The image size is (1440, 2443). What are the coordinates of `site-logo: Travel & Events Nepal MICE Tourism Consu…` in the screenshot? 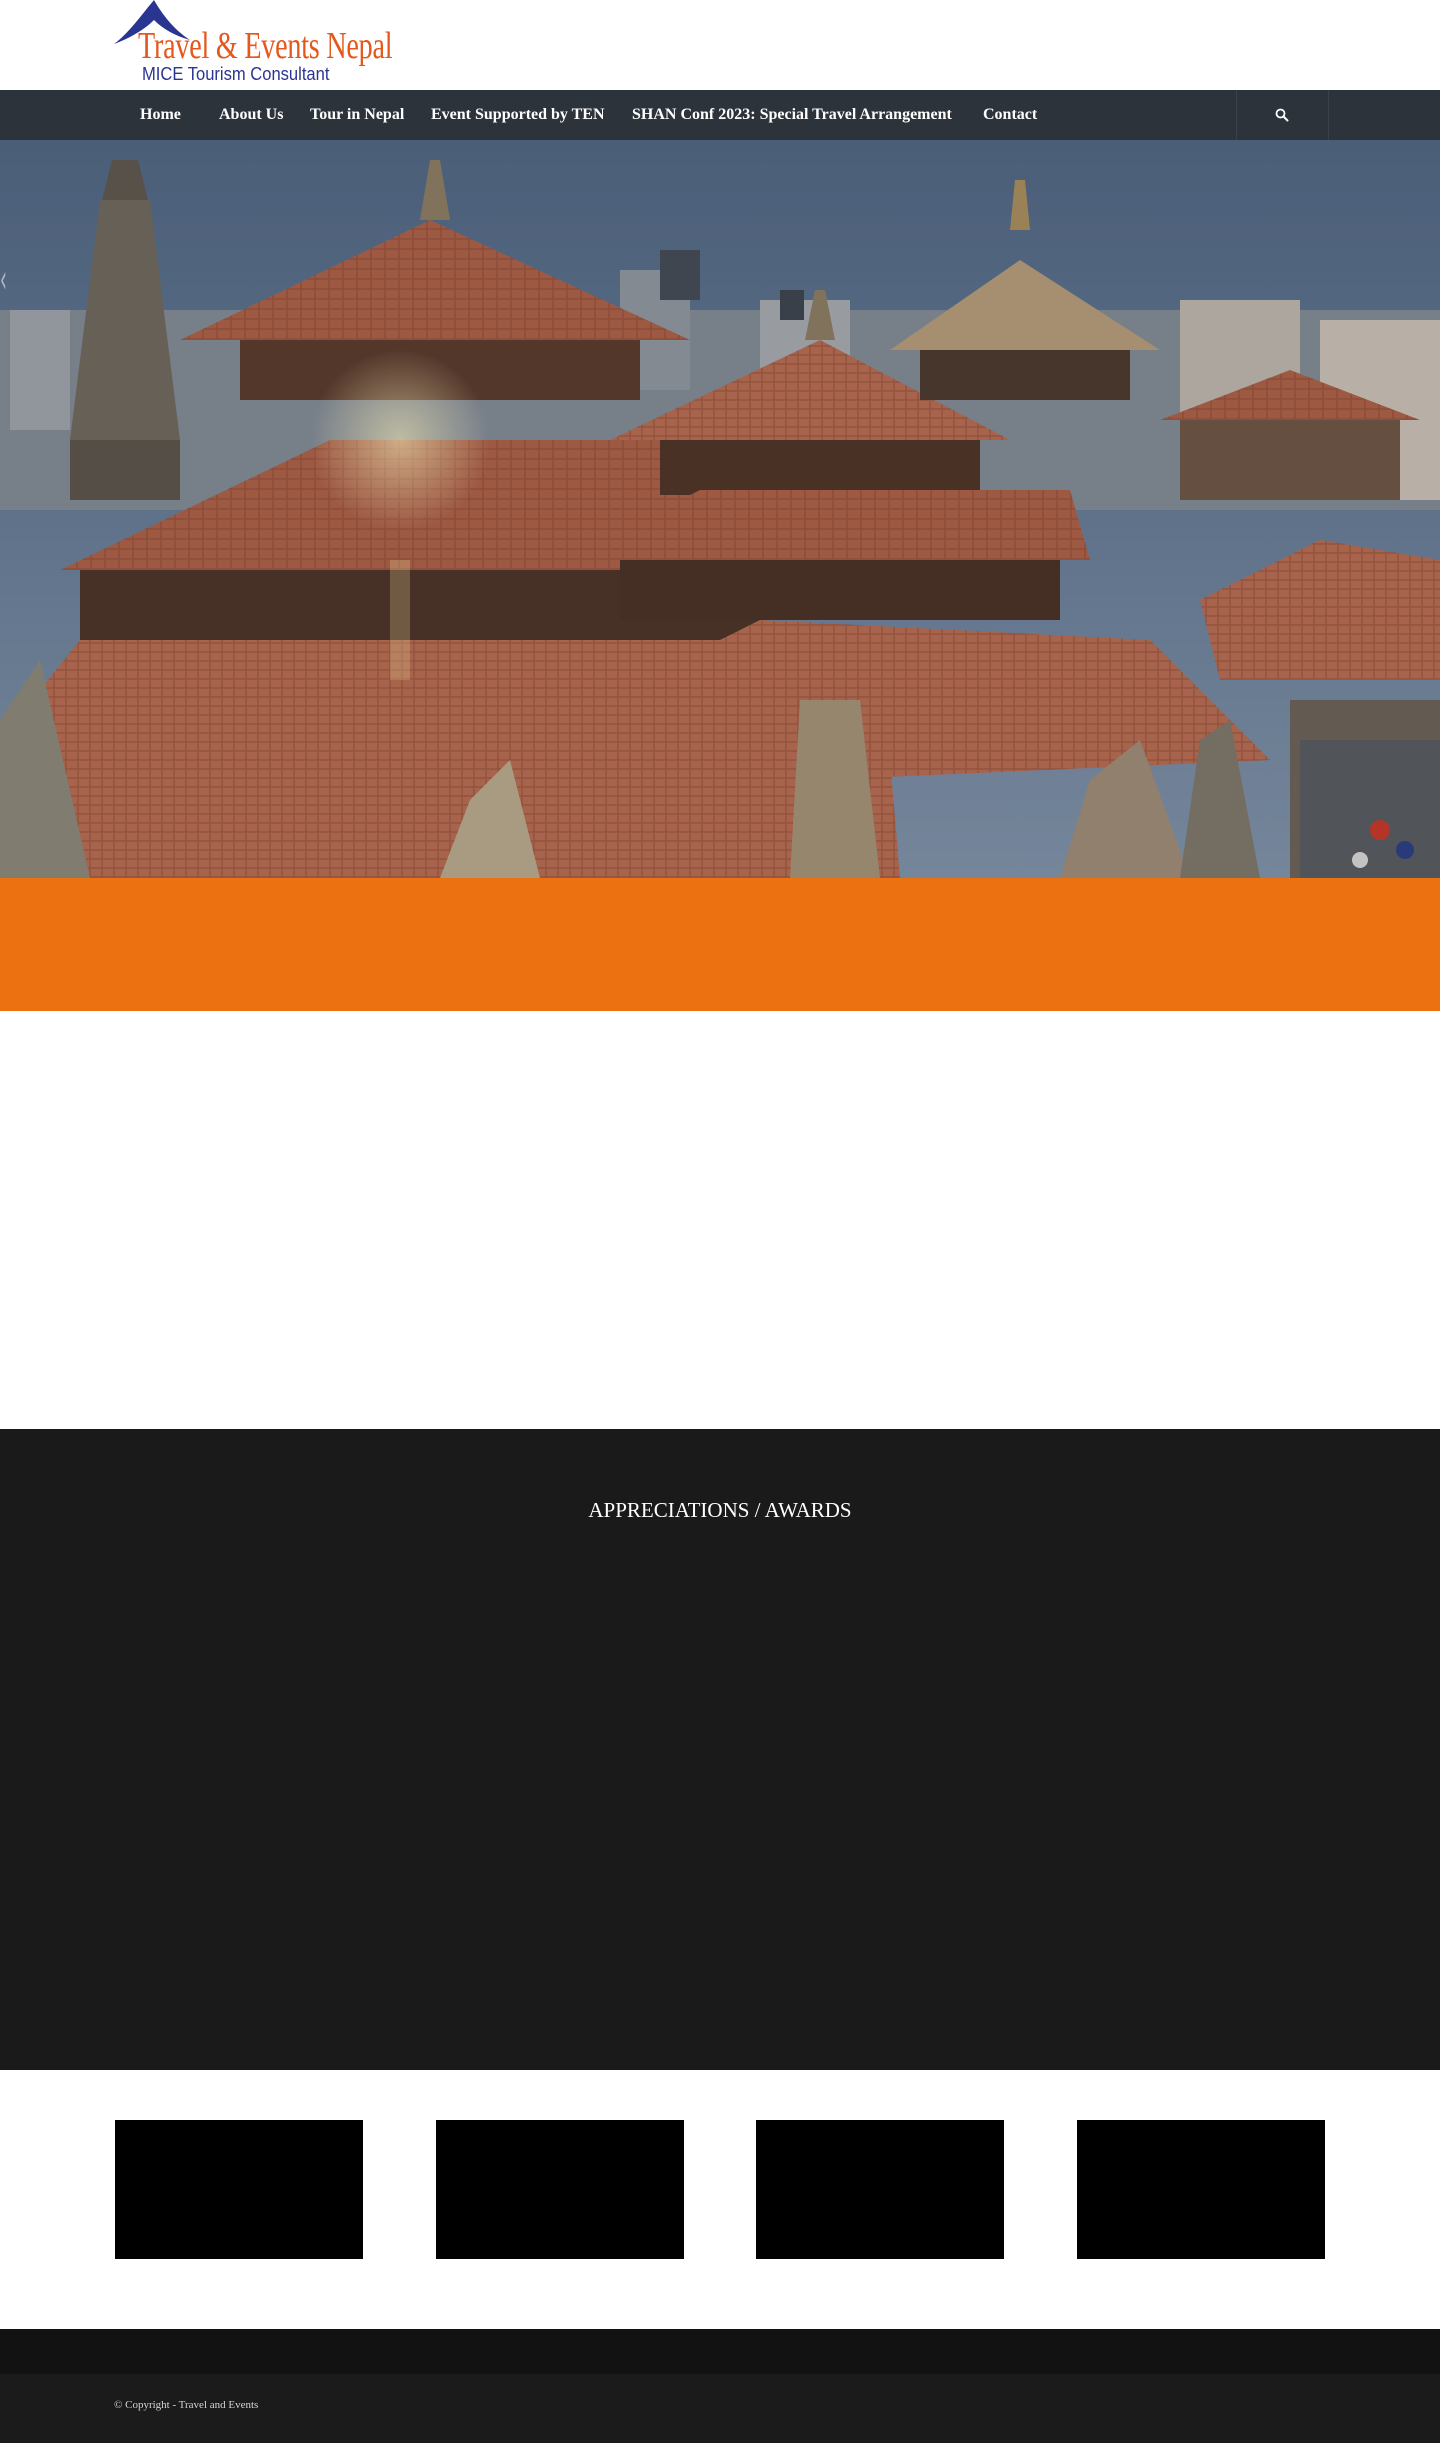 It's located at (253, 44).